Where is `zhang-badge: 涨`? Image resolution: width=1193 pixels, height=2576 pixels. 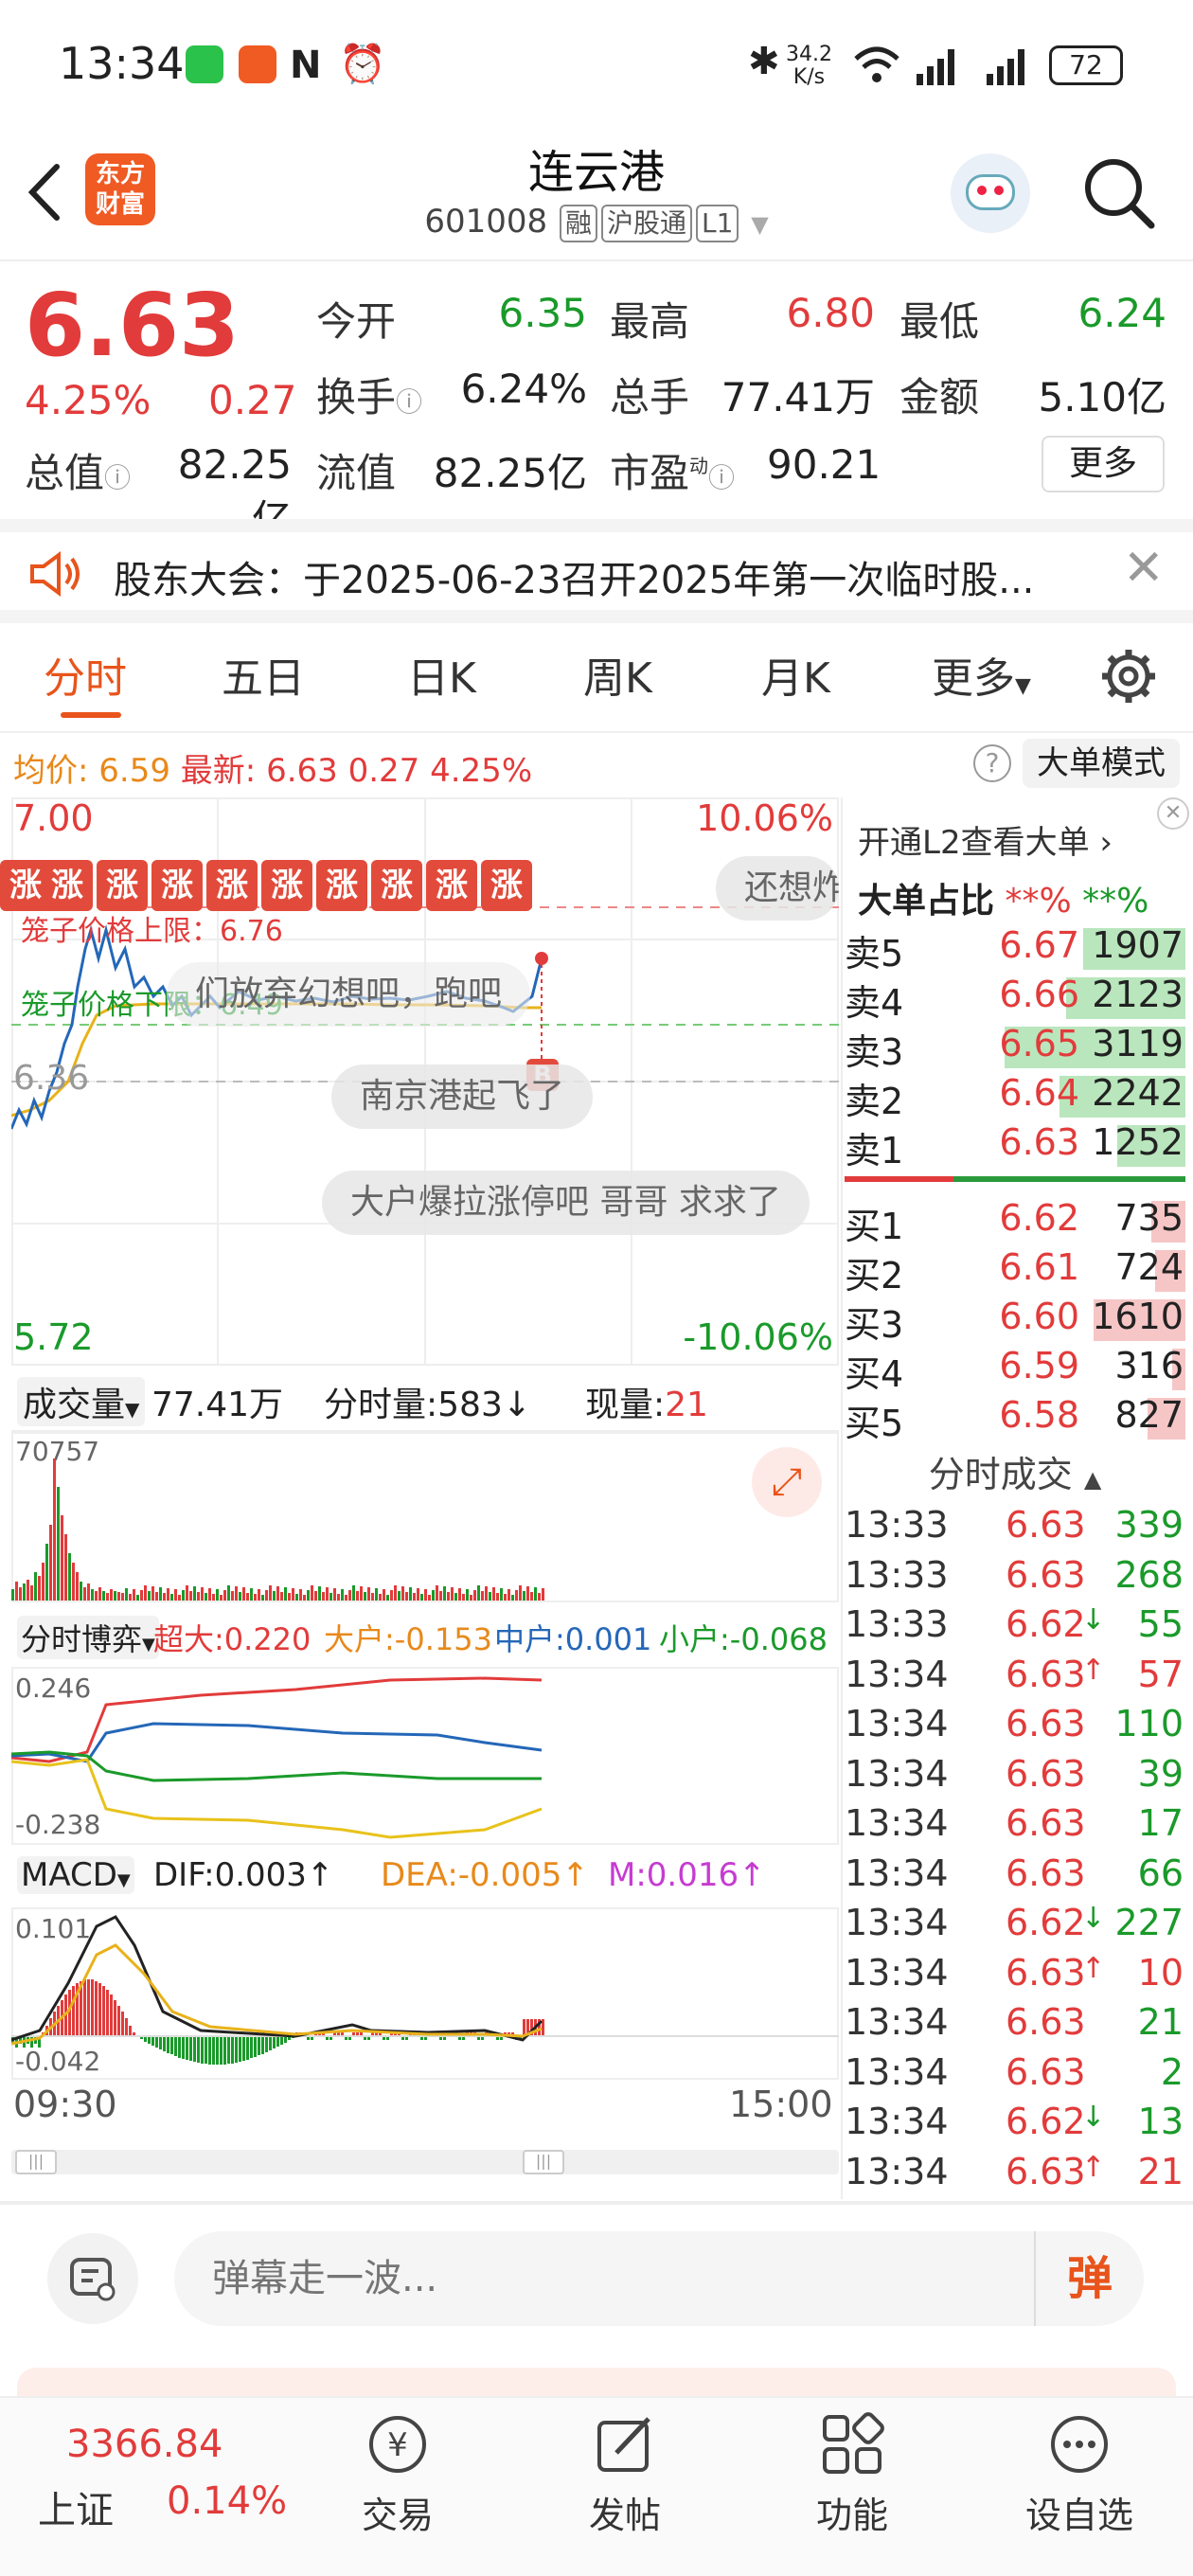 zhang-badge: 涨 is located at coordinates (177, 885).